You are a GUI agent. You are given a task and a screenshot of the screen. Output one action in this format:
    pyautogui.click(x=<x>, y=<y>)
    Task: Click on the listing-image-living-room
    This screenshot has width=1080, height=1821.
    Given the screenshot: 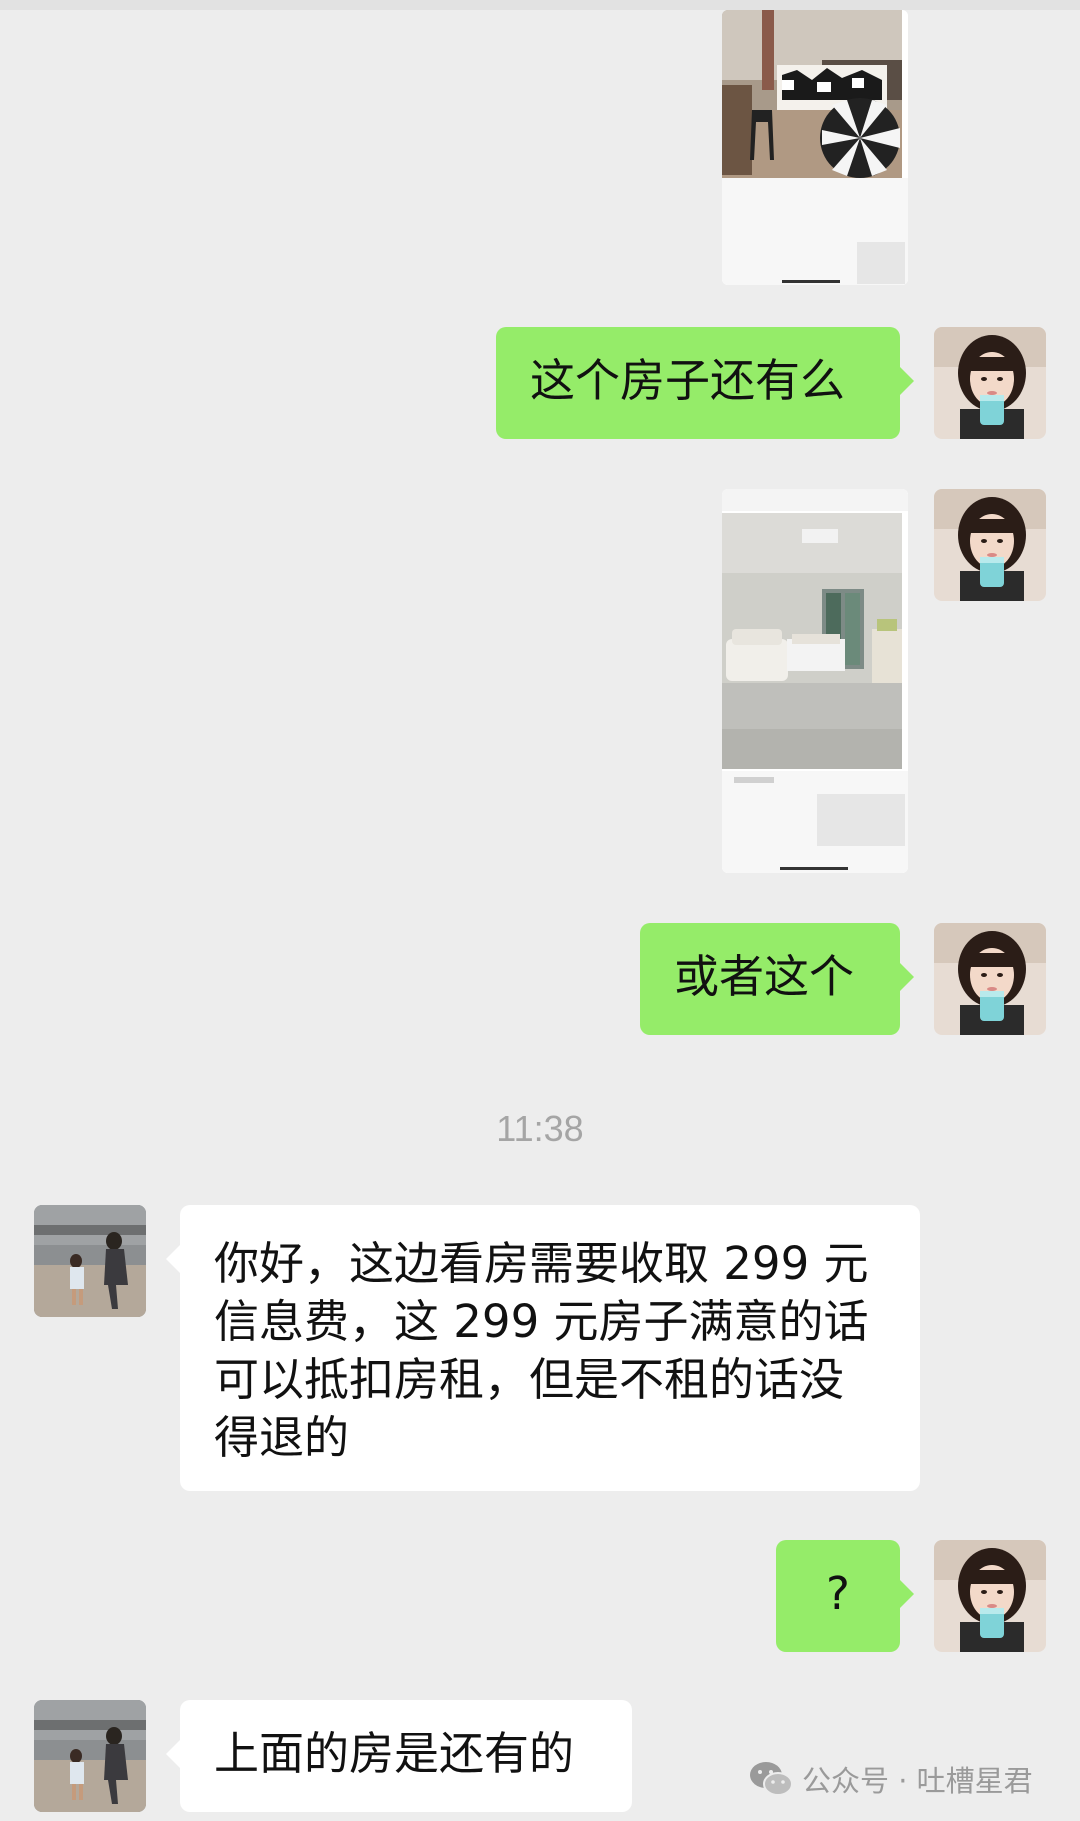 What is the action you would take?
    pyautogui.click(x=815, y=681)
    